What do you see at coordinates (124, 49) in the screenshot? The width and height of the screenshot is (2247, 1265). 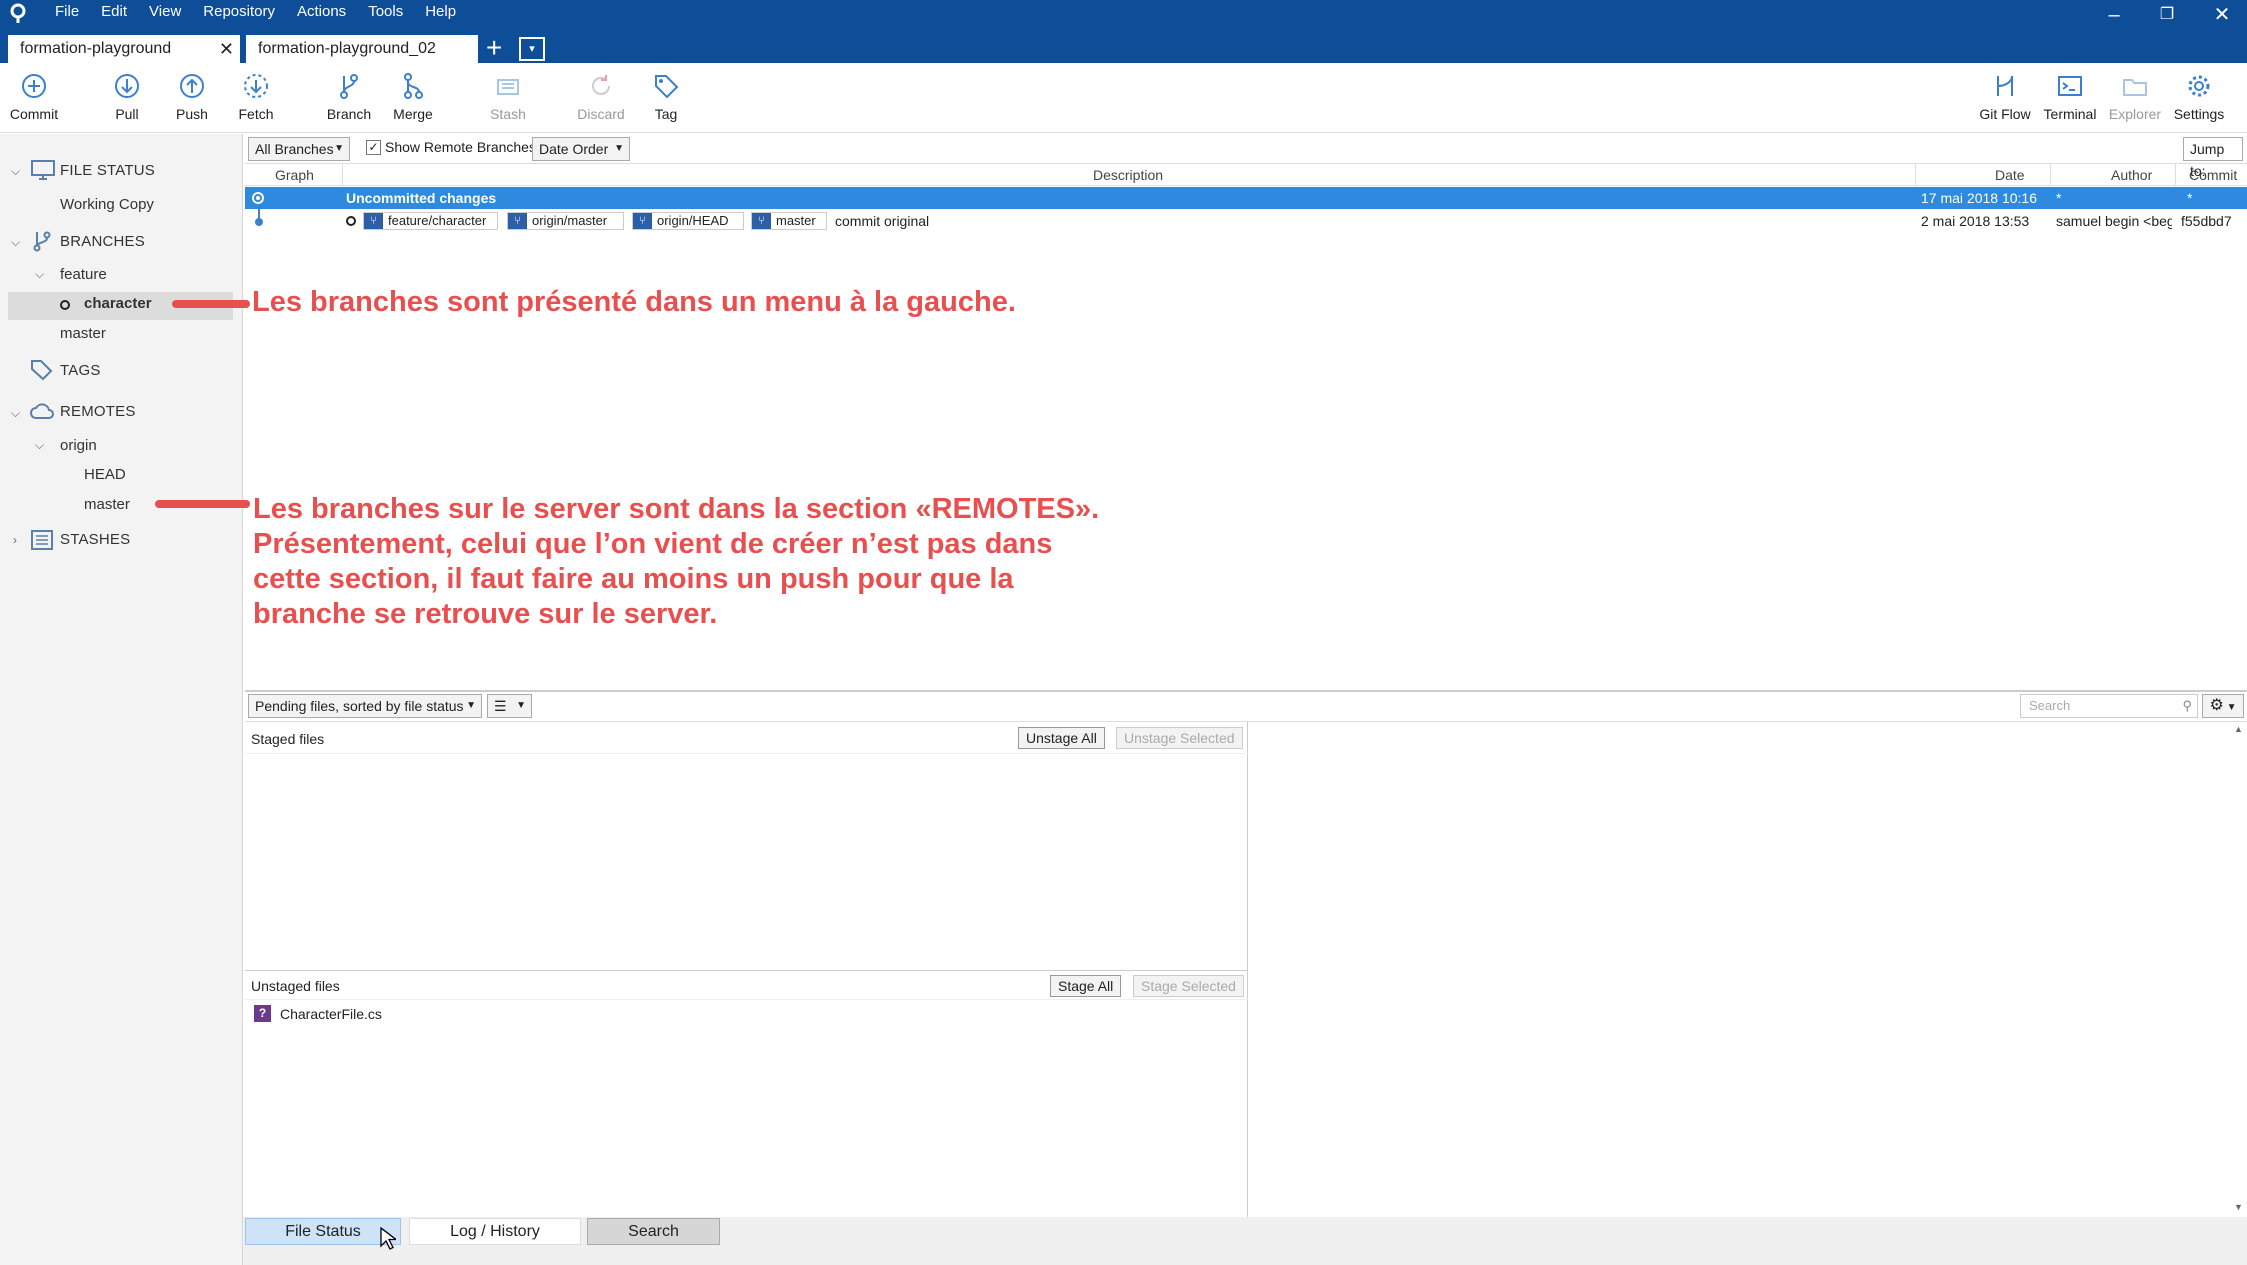 I see `tab-formation-playground: formation-playground ✕` at bounding box center [124, 49].